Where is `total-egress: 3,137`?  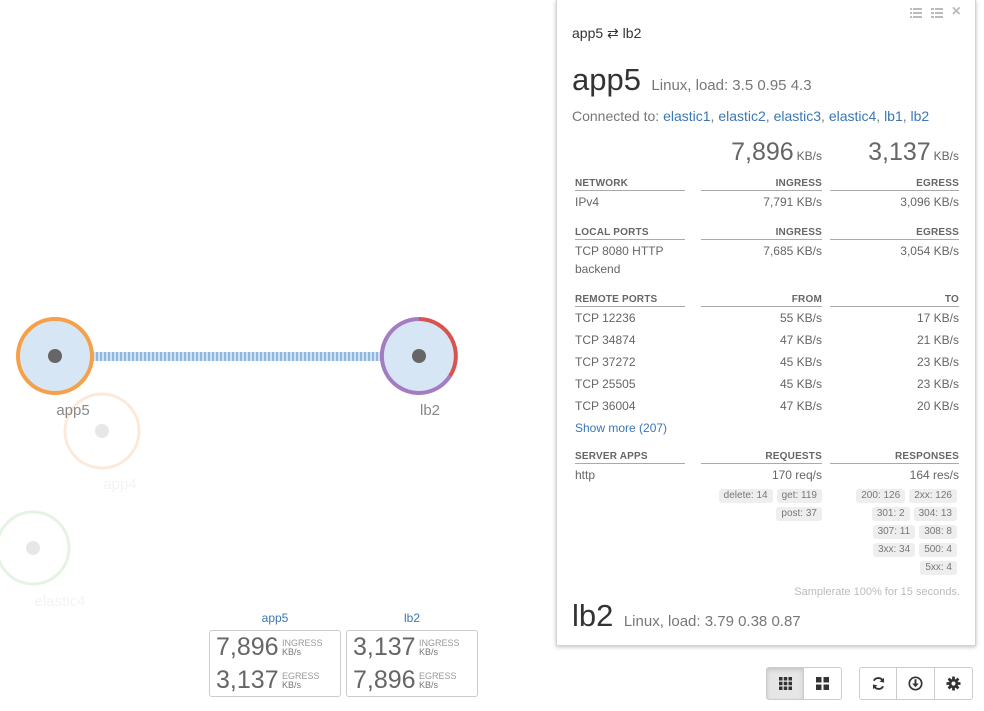 total-egress: 3,137 is located at coordinates (899, 152).